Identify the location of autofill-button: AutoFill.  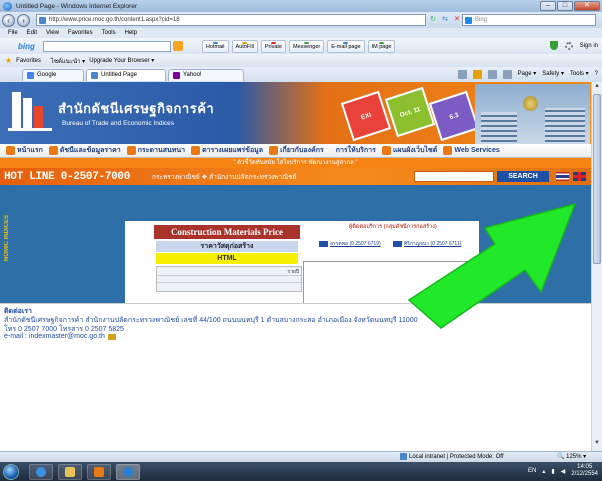
(244, 46).